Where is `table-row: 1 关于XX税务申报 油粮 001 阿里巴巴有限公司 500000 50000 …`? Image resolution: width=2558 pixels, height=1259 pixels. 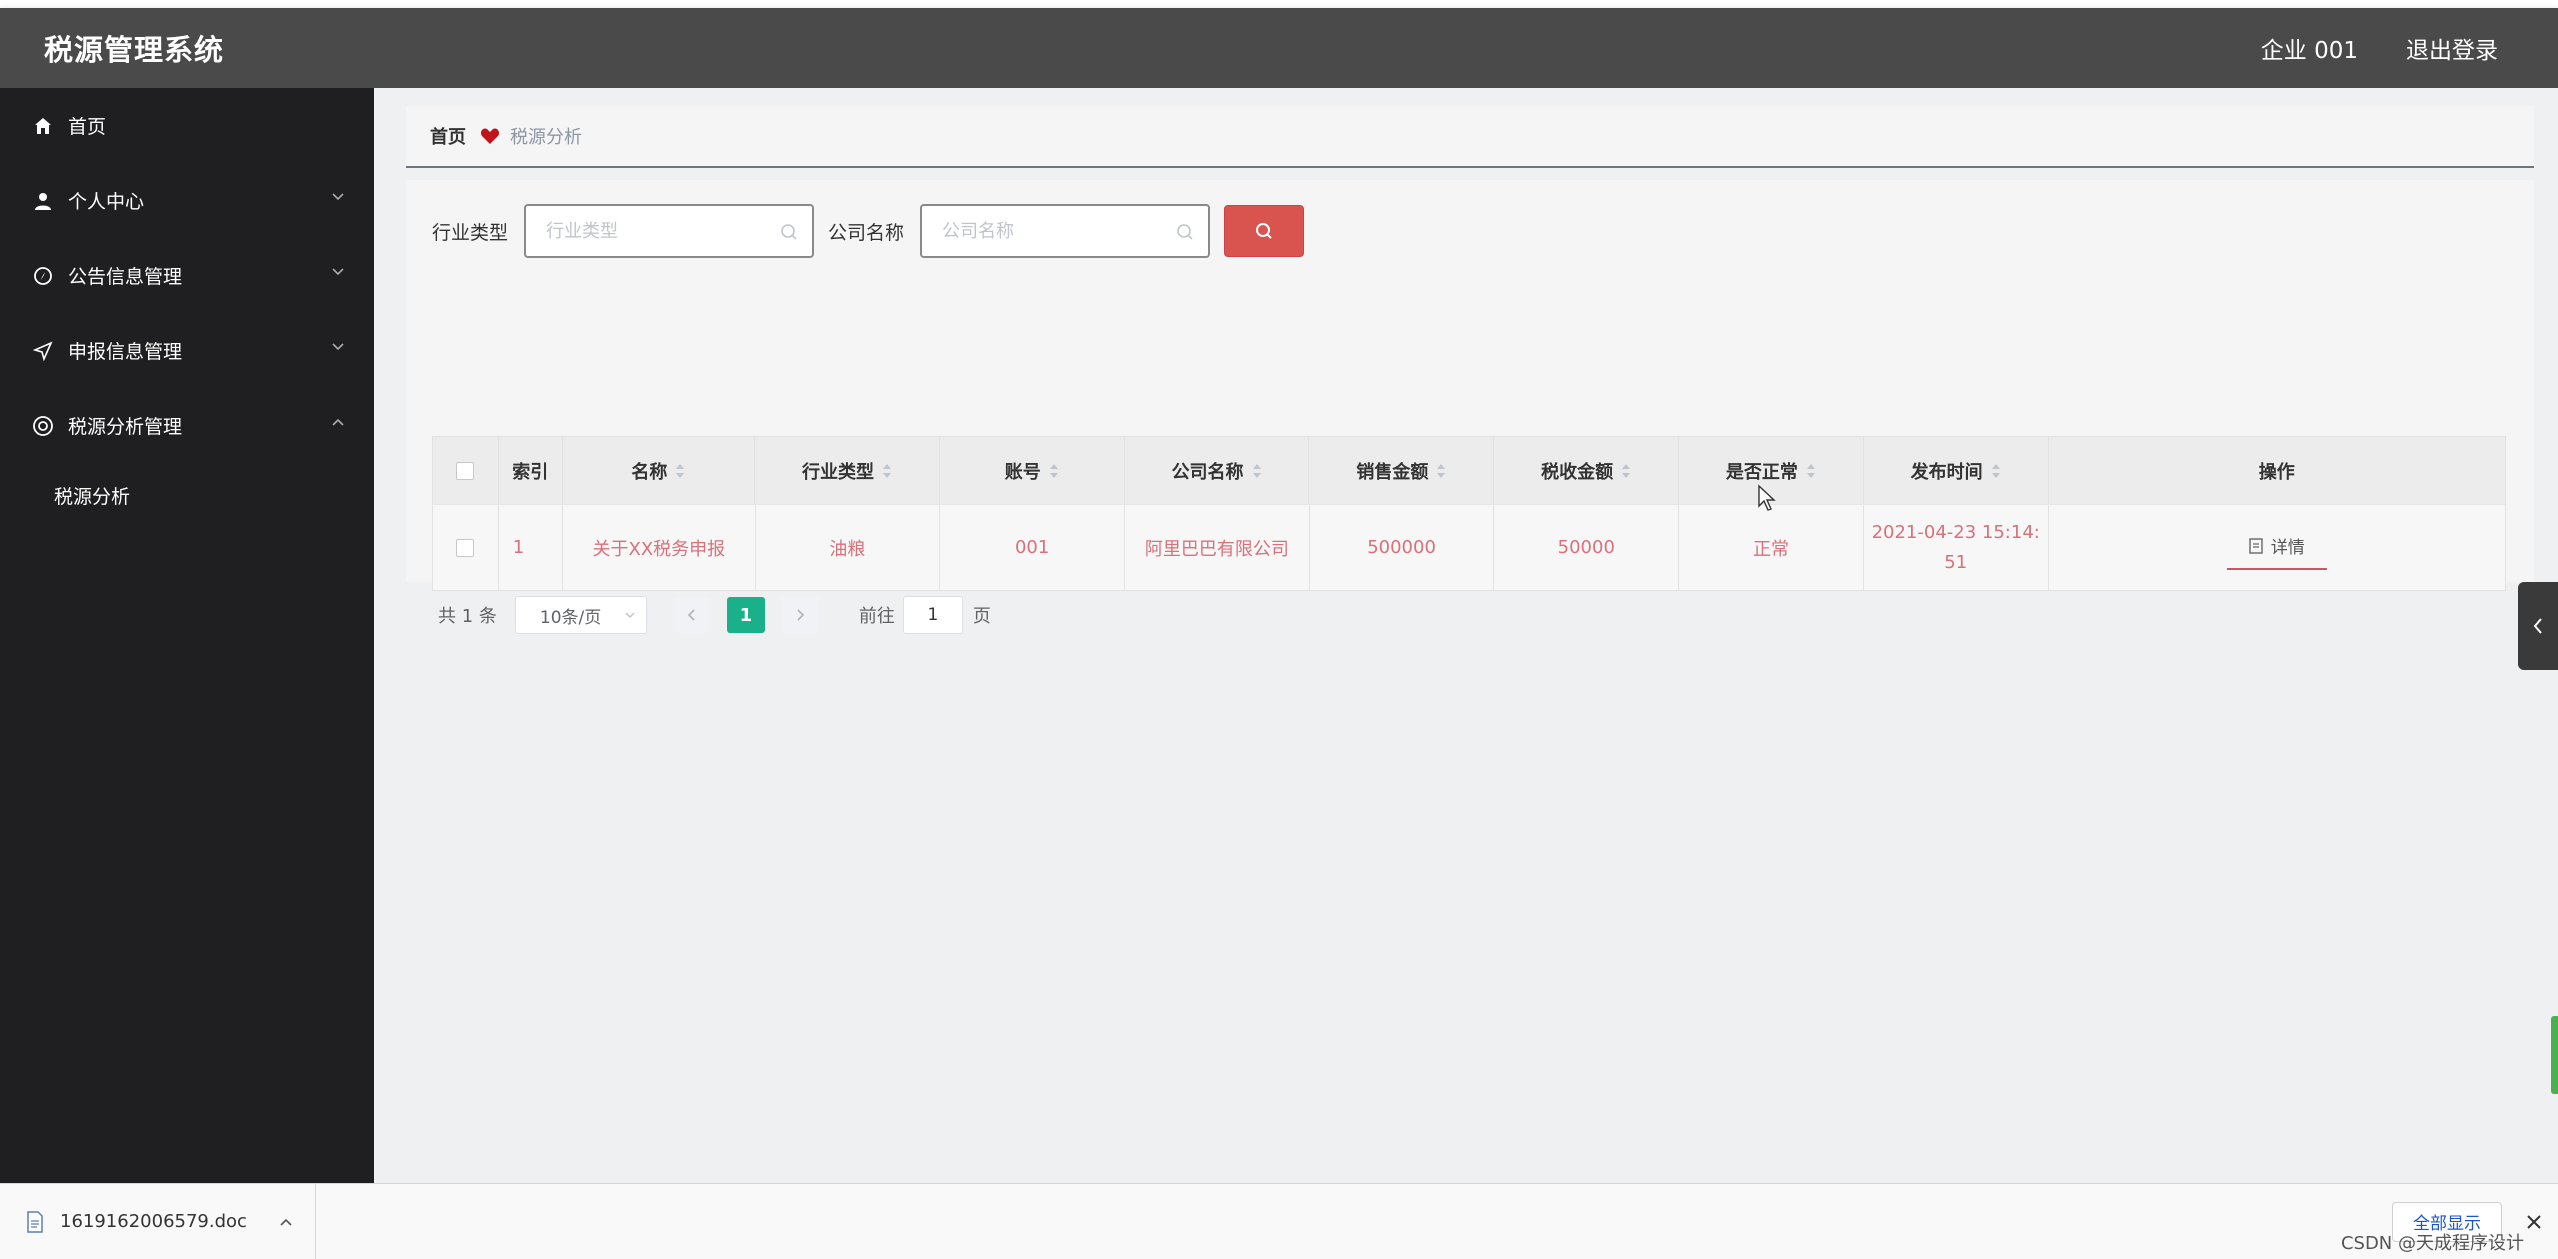
table-row: 1 关于XX税务申报 油粮 001 阿里巴巴有限公司 500000 50000 … is located at coordinates (1469, 547).